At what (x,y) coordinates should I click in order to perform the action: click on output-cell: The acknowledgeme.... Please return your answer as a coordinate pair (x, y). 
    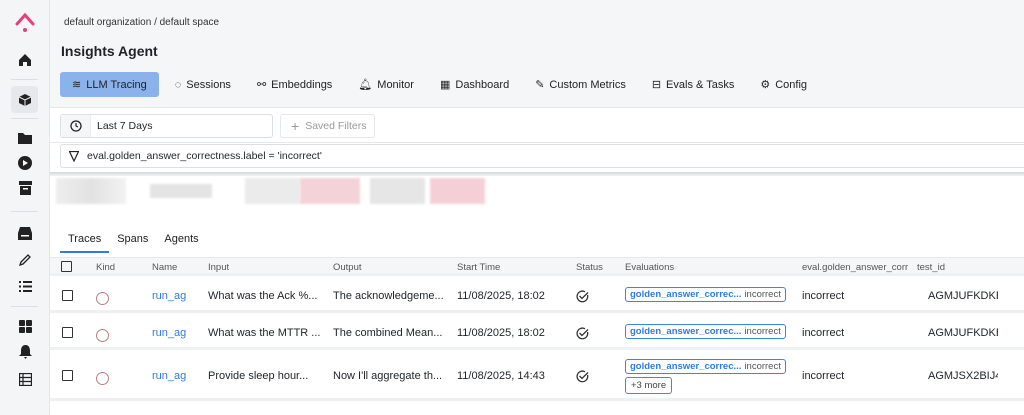
    Looking at the image, I should click on (388, 296).